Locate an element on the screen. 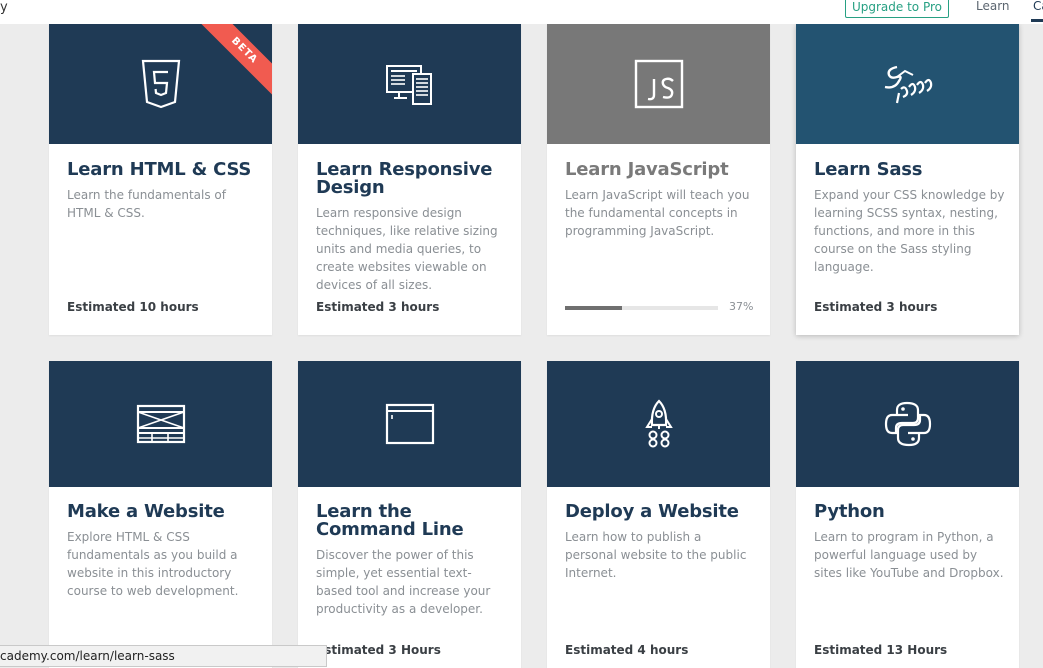 This screenshot has width=1043, height=668. terminal-window-icon is located at coordinates (409, 424).